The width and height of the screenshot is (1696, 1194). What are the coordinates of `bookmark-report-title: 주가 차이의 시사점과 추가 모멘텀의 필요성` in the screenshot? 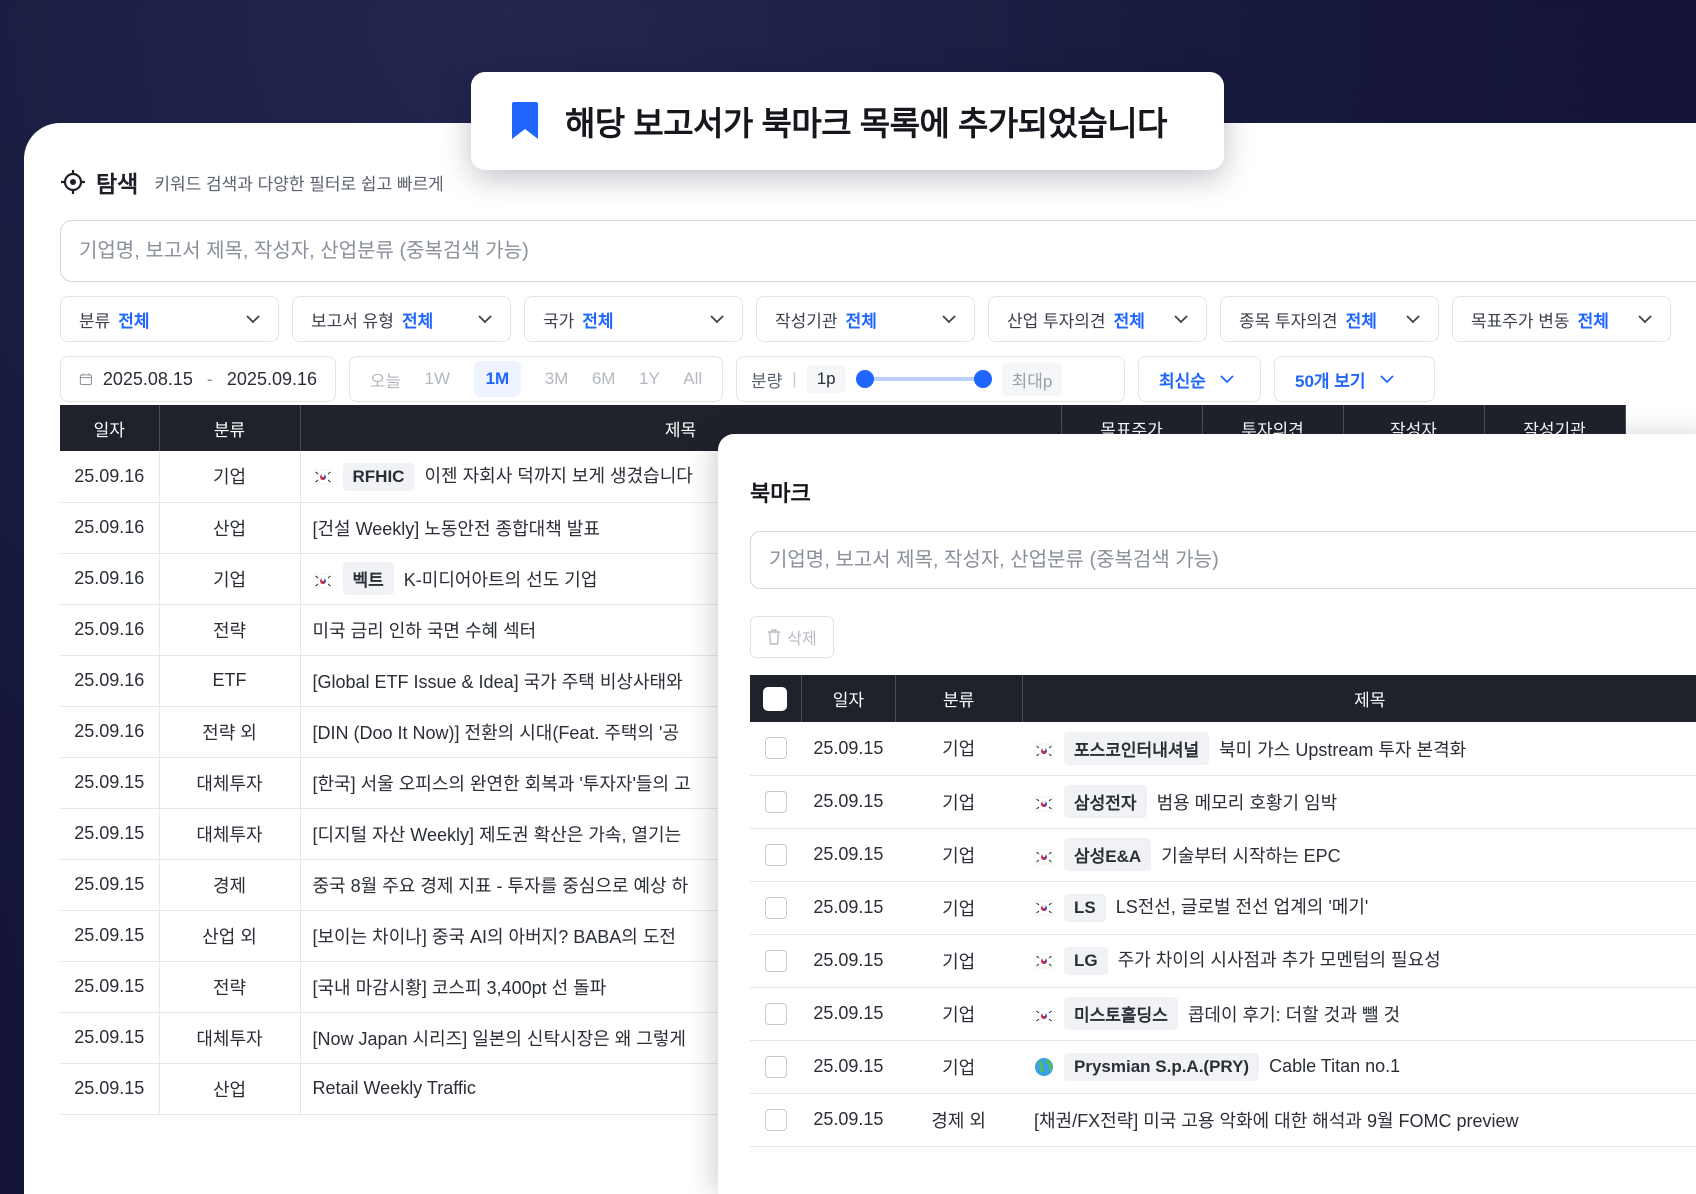 It's located at (1279, 960).